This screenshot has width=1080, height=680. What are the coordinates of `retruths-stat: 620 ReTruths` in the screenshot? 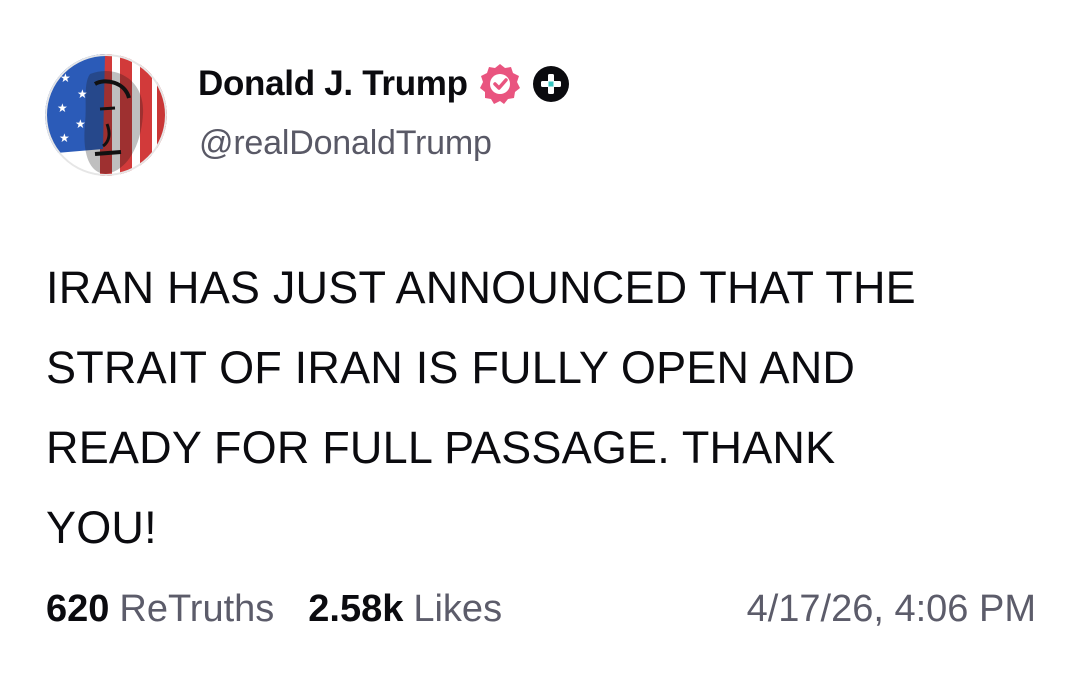 It's located at (160, 609).